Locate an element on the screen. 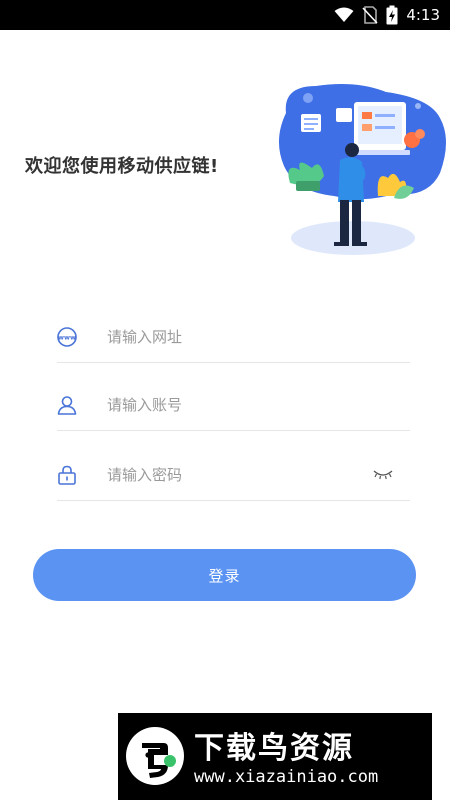  bird-logo-icon is located at coordinates (155, 756).